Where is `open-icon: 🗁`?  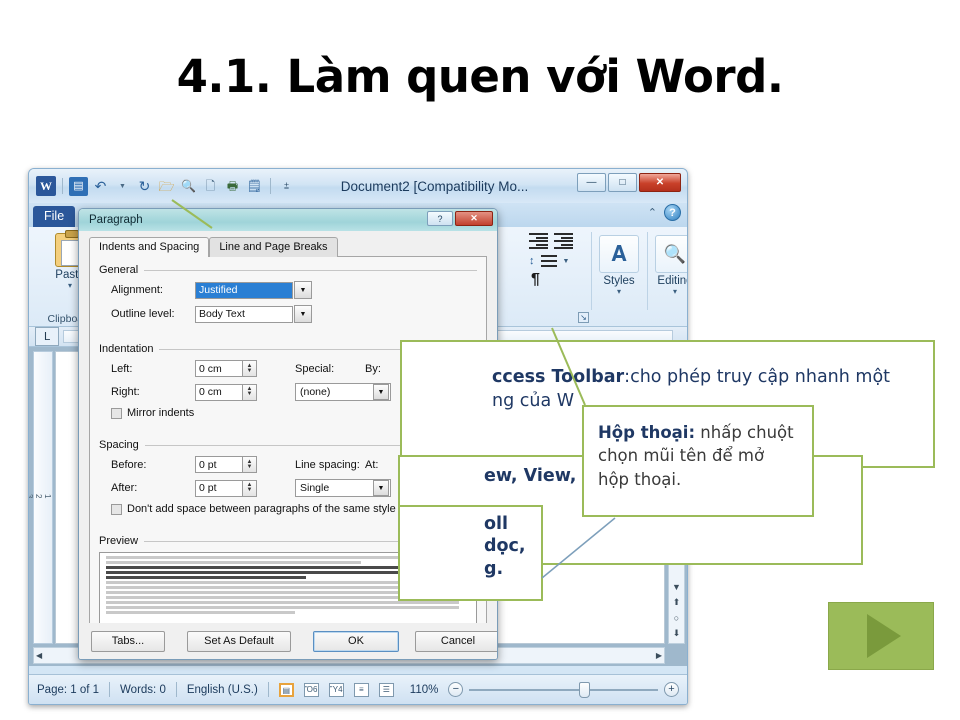
open-icon: 🗁 is located at coordinates (166, 186).